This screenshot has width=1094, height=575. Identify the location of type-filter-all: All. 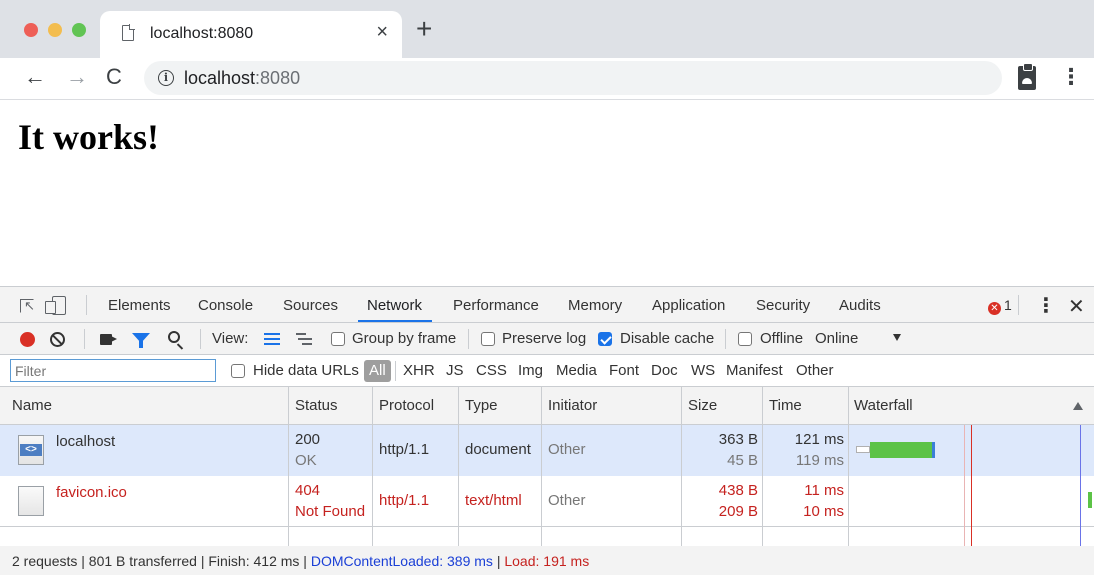
(377, 371).